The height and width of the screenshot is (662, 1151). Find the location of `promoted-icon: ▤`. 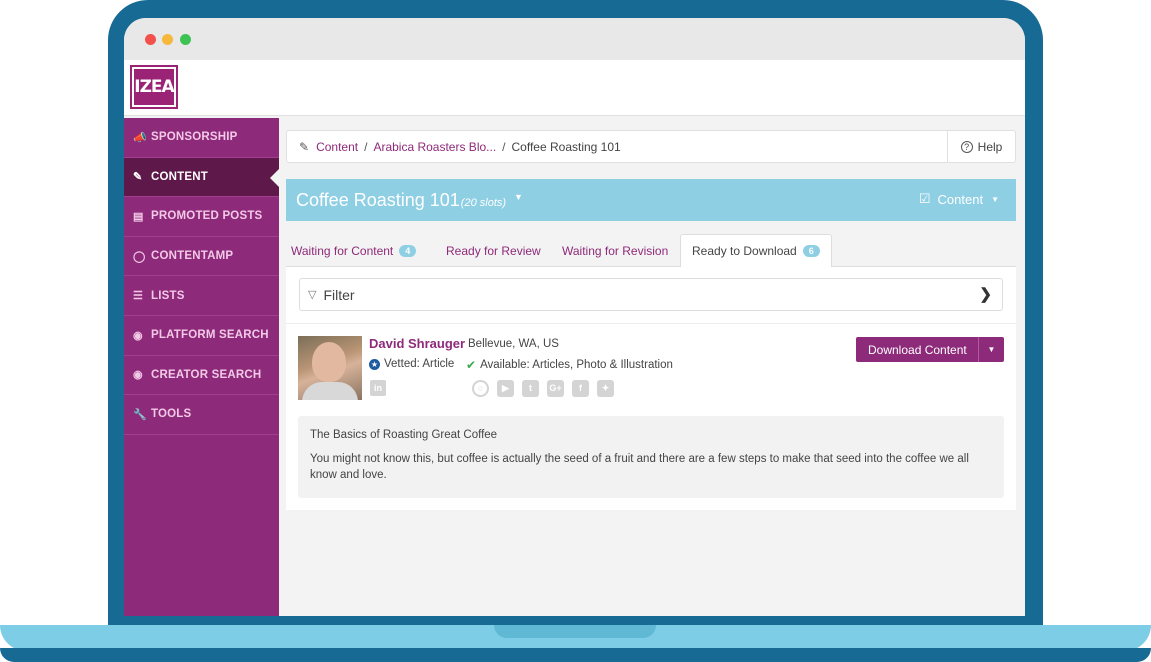

promoted-icon: ▤ is located at coordinates (138, 216).